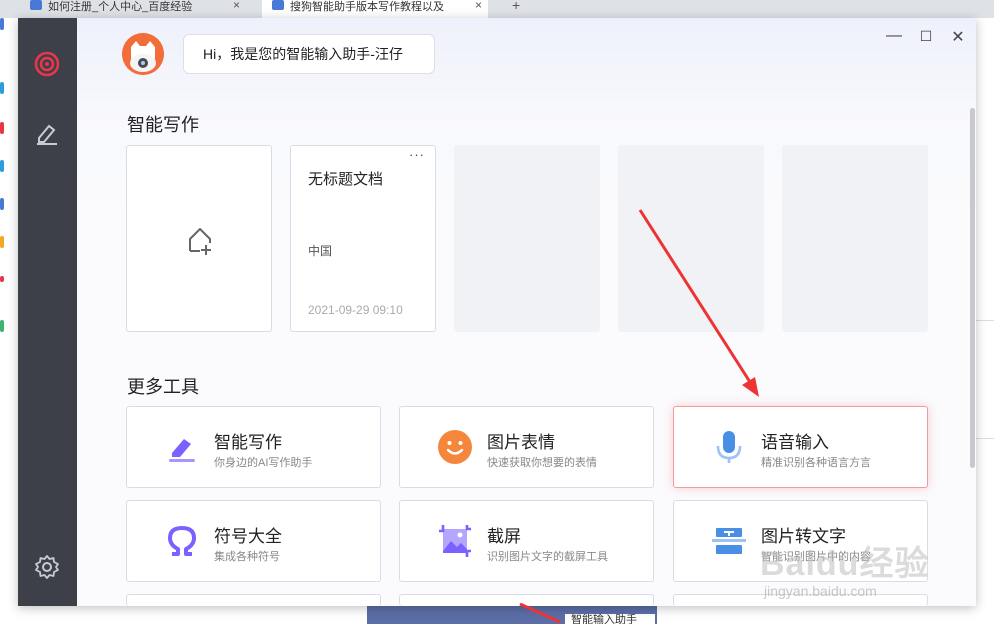  I want to click on browser-tab-strip: 如何注册_个人中心_百度经验 × 搜狗智能助手版本写作教程以及 × +, so click(497, 9).